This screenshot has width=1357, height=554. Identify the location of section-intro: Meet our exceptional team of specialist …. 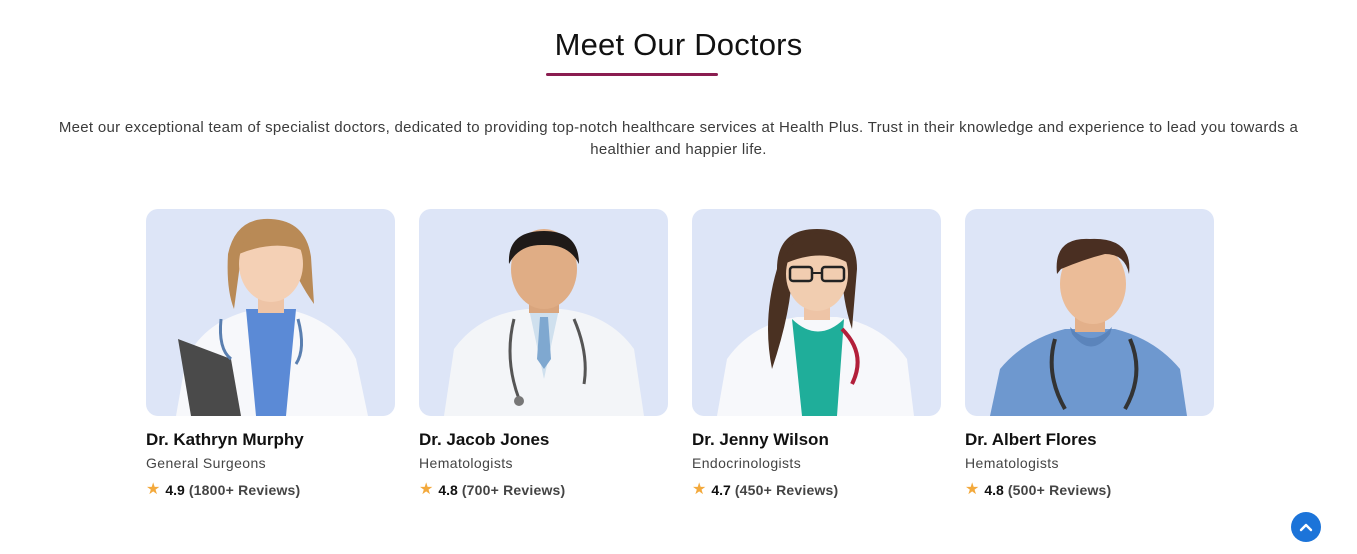
(678, 138).